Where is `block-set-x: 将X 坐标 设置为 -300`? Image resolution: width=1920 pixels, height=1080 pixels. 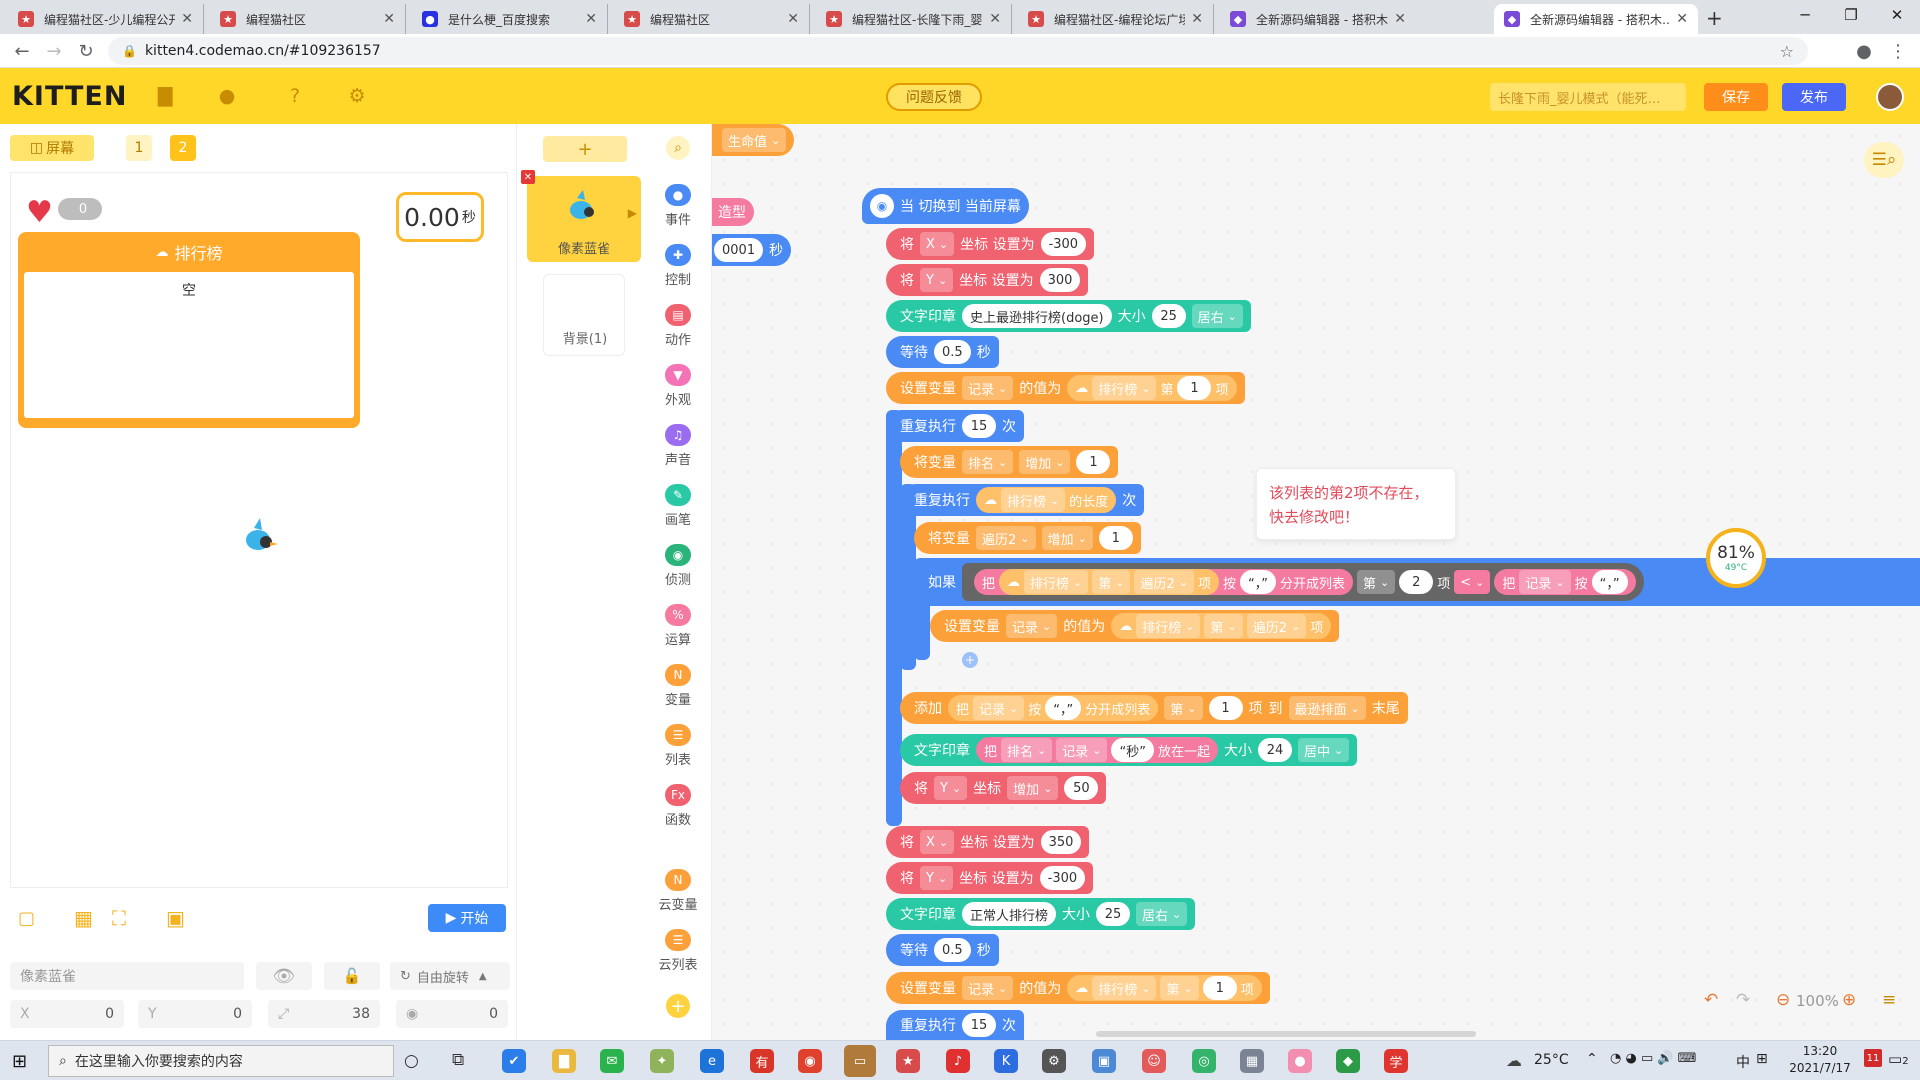
block-set-x: 将X 坐标 设置为 -300 is located at coordinates (990, 244).